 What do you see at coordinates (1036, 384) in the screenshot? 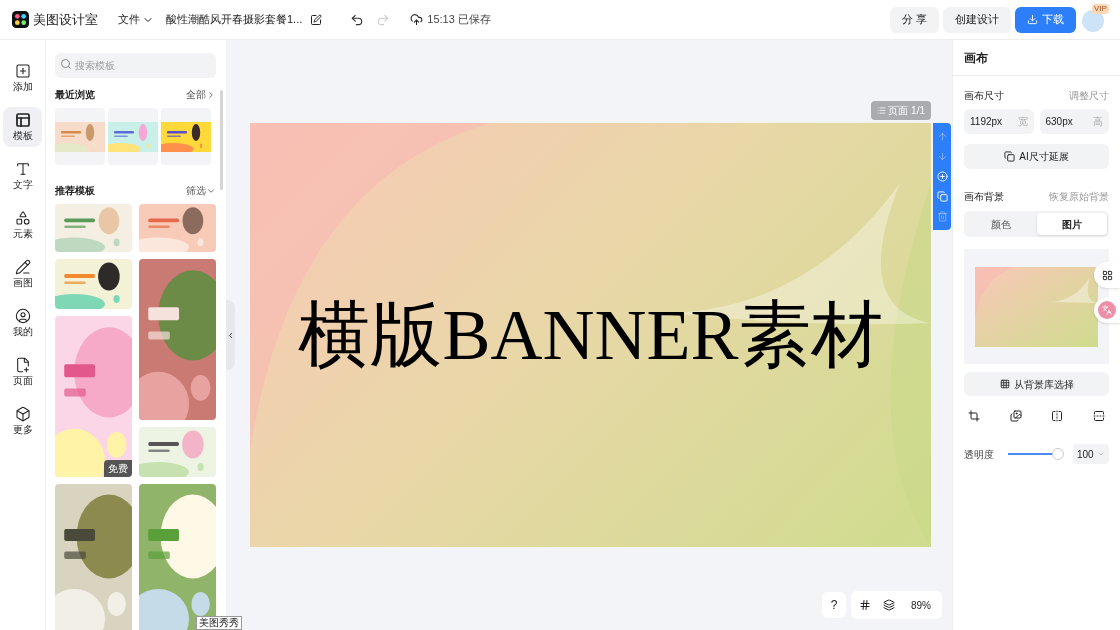
I see `background-library-button: 从背景库选择` at bounding box center [1036, 384].